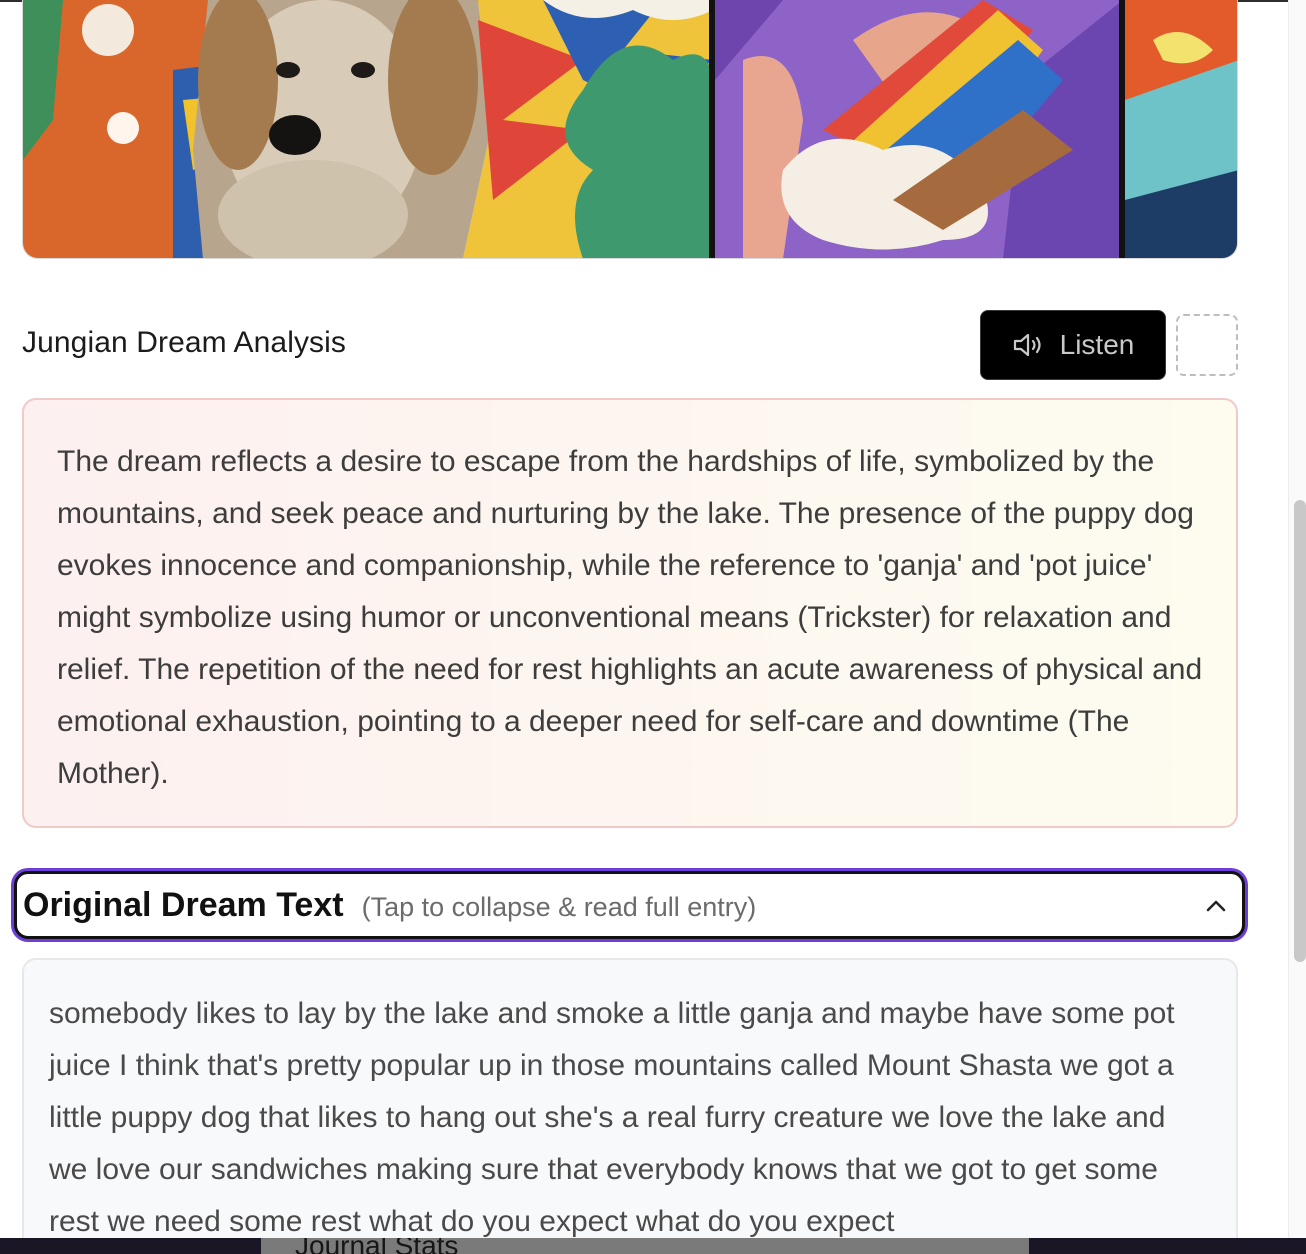 The height and width of the screenshot is (1254, 1306). Describe the element at coordinates (1216, 906) in the screenshot. I see `chevron-up-icon` at that location.